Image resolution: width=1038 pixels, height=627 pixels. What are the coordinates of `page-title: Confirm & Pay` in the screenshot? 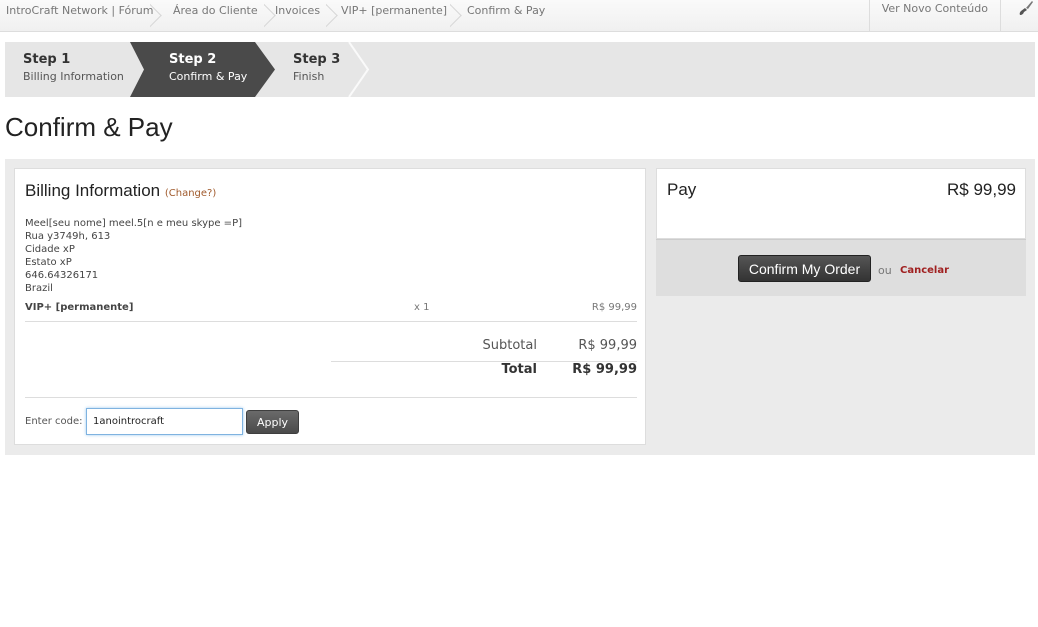 It's located at (89, 127).